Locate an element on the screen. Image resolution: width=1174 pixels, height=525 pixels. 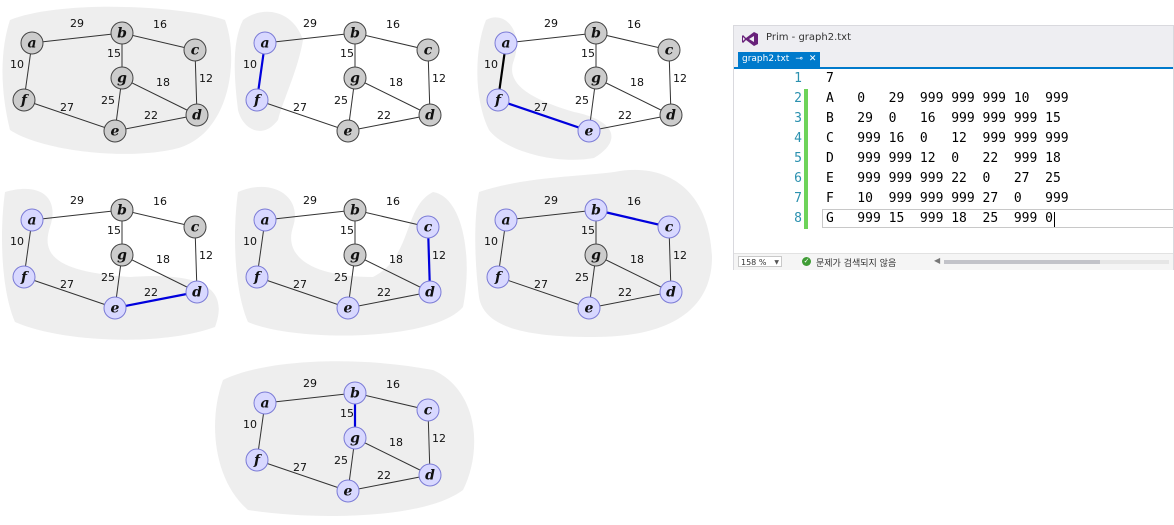
zoom-dropdown: 158 % ▼ is located at coordinates (760, 261).